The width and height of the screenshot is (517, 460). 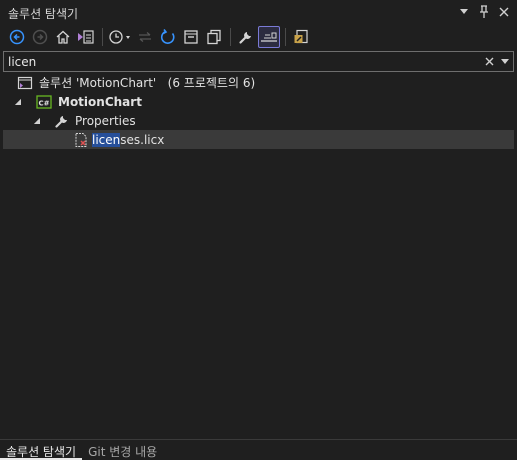 I want to click on view-code-button, so click(x=301, y=37).